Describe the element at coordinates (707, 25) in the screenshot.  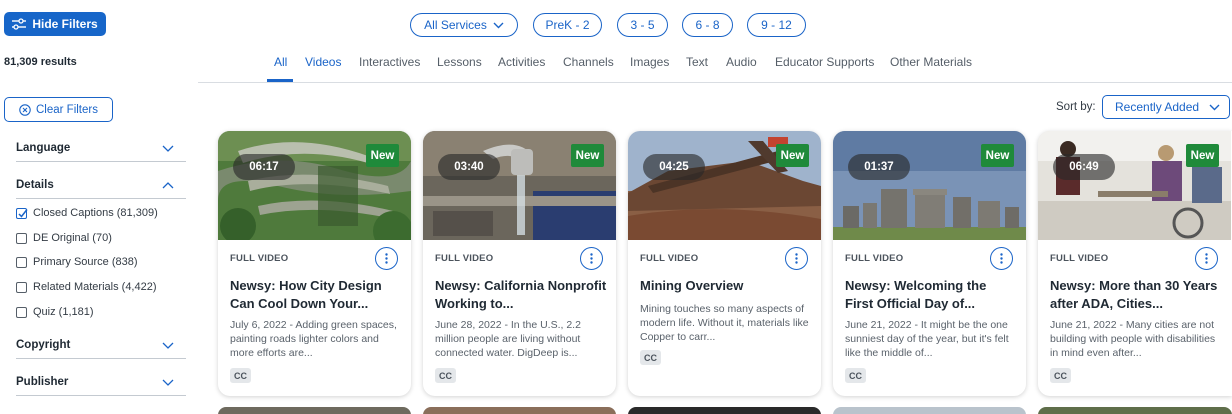
I see `grade-pill-6-8: 6 - 8` at that location.